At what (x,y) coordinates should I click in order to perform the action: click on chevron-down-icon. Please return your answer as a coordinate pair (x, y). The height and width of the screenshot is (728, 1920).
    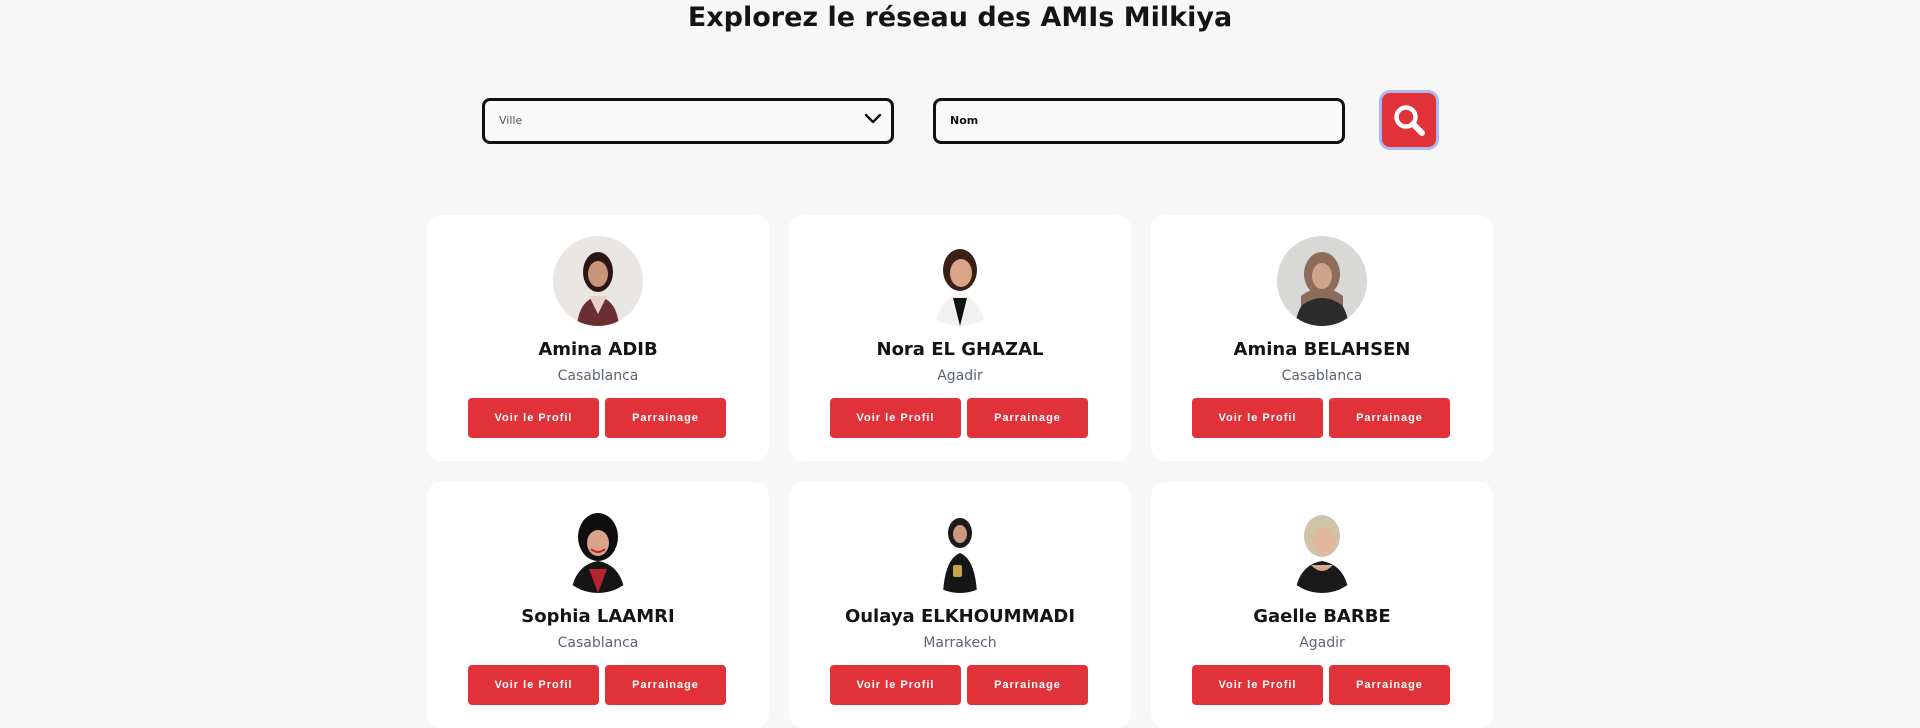
    Looking at the image, I should click on (873, 118).